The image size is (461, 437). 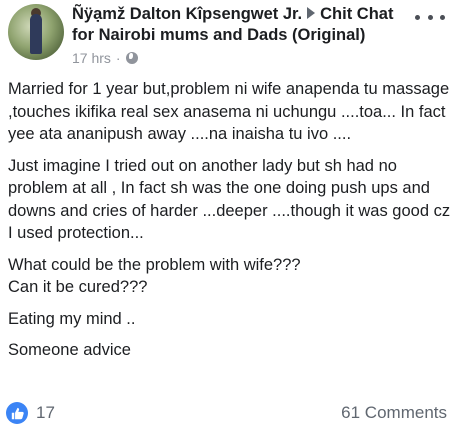 I want to click on author-name: Ñÿạmž Dalton Kîpsengwet Jr., so click(x=187, y=14).